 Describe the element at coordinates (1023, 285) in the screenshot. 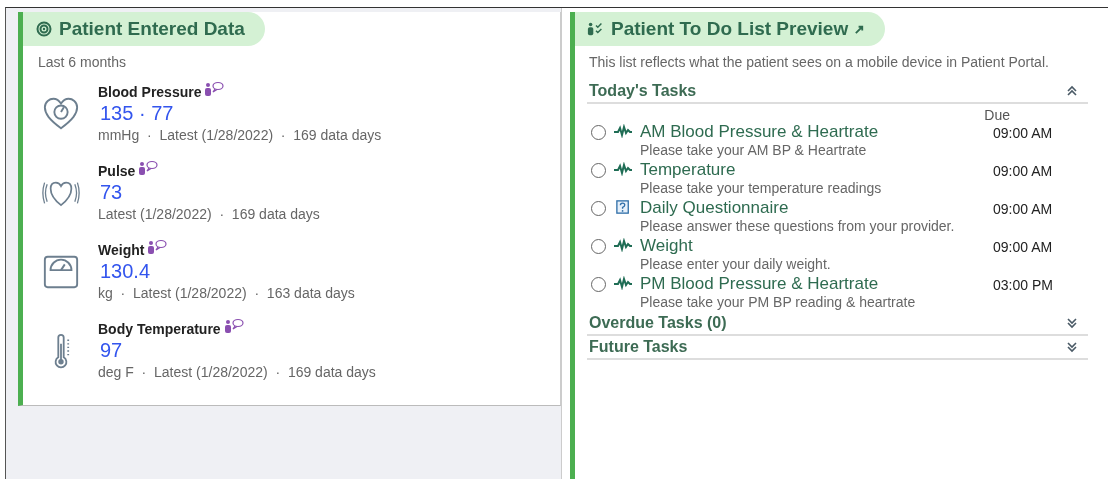

I see `task-due-time: 03:00 PM` at that location.